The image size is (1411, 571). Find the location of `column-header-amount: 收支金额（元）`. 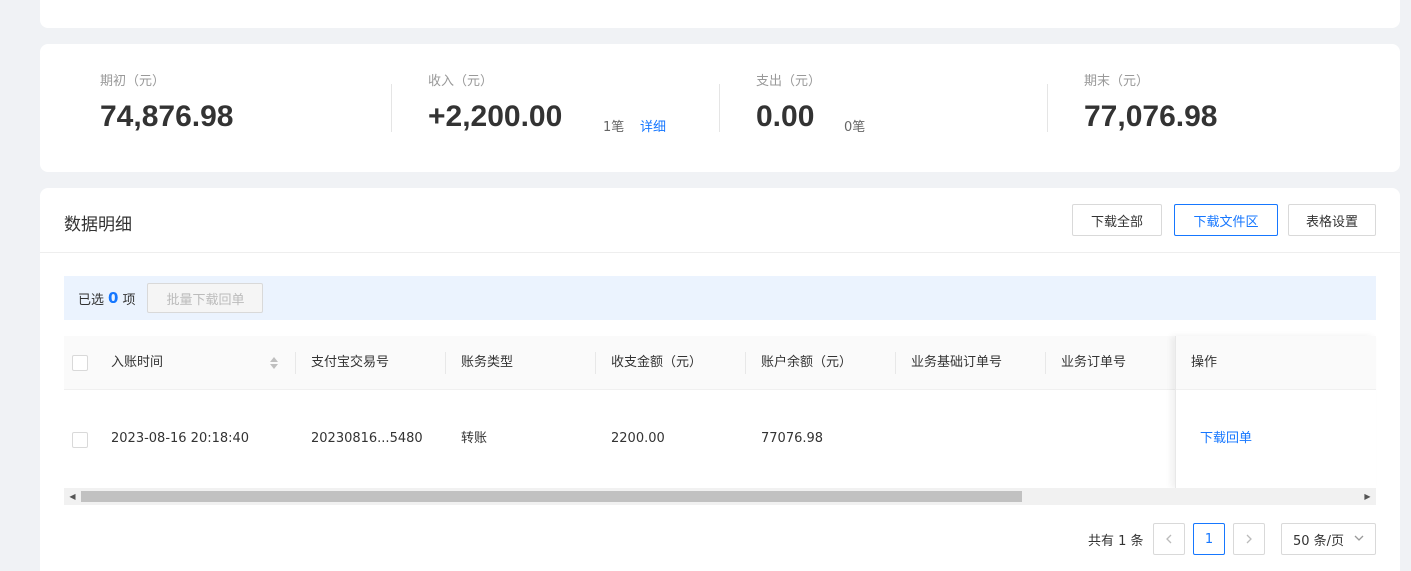

column-header-amount: 收支金额（元） is located at coordinates (657, 362).